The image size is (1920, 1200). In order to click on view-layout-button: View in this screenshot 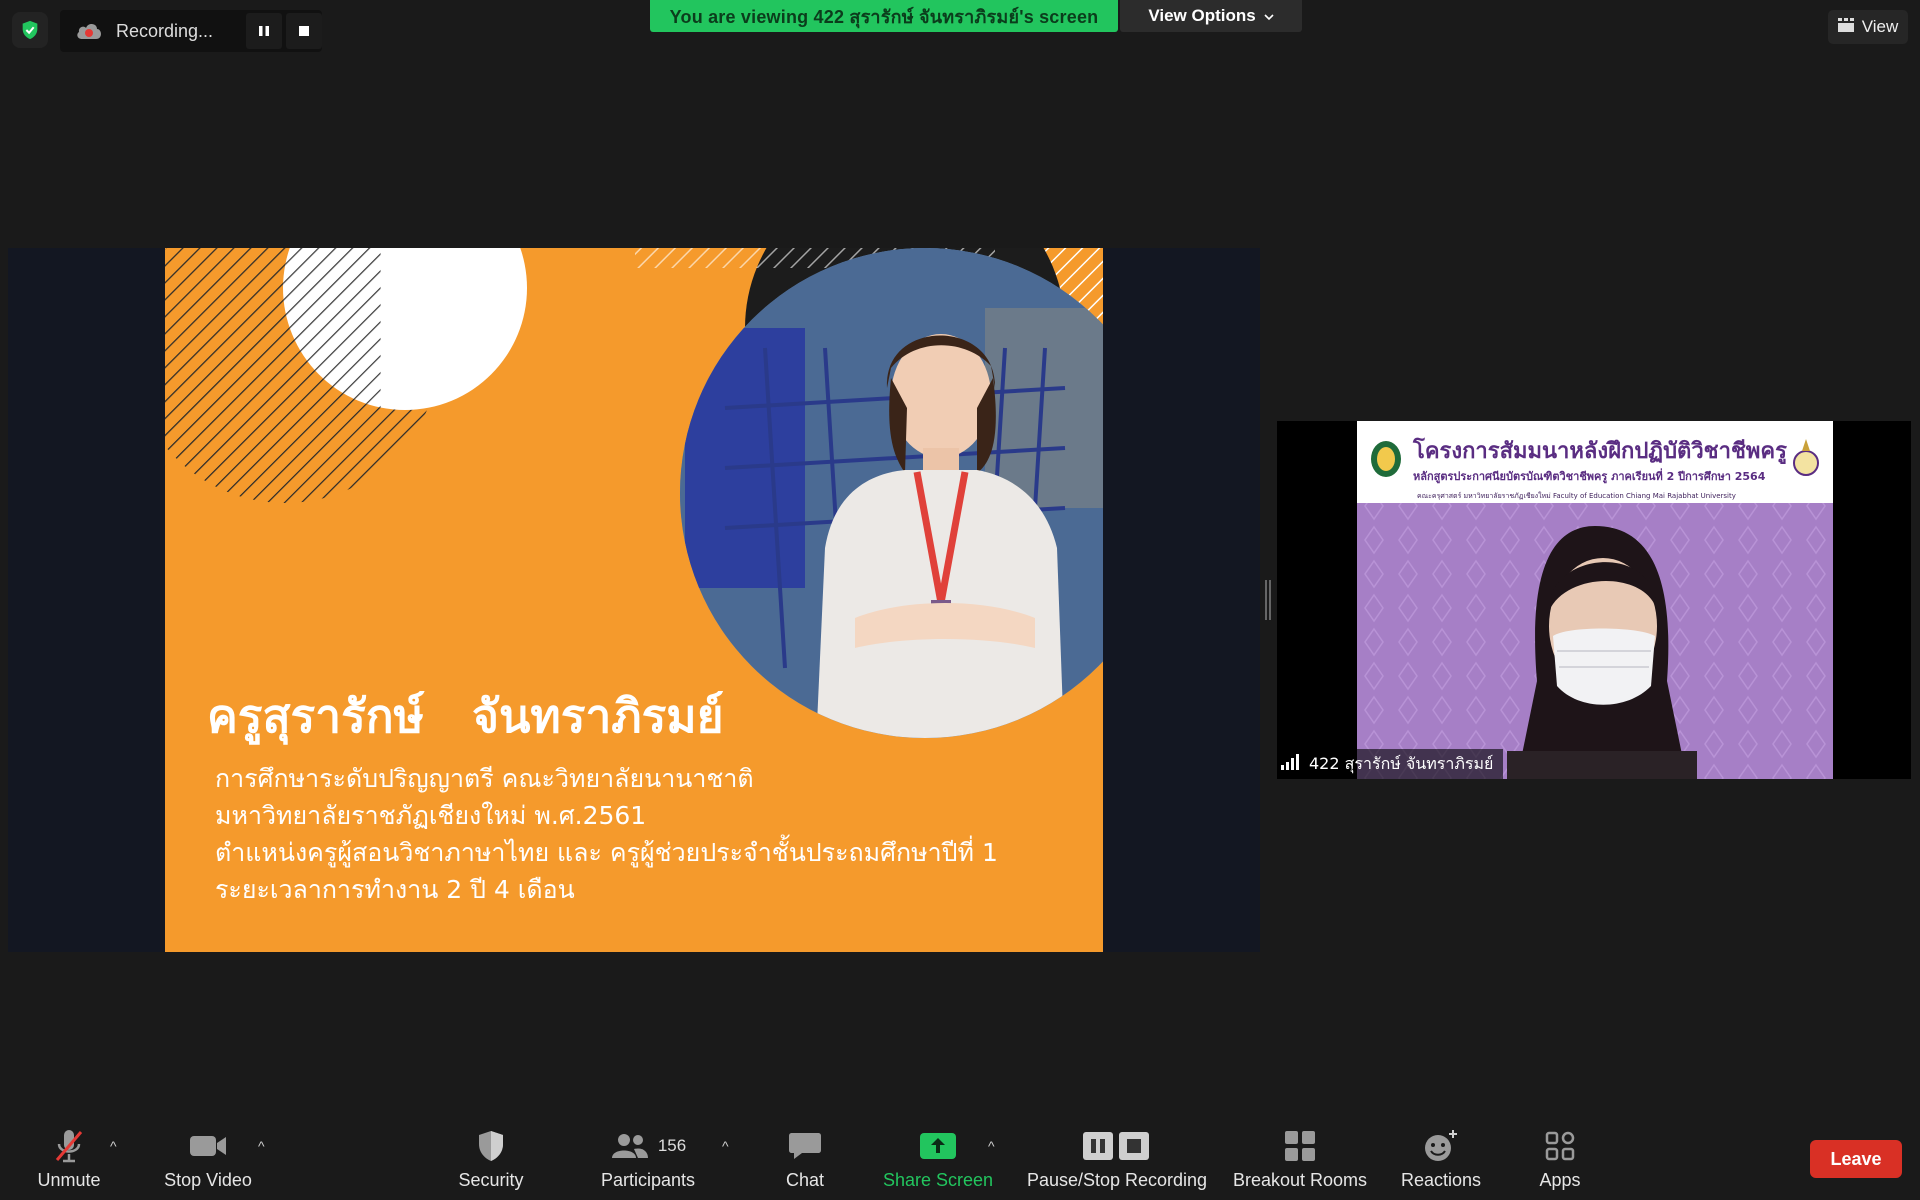, I will do `click(1868, 27)`.